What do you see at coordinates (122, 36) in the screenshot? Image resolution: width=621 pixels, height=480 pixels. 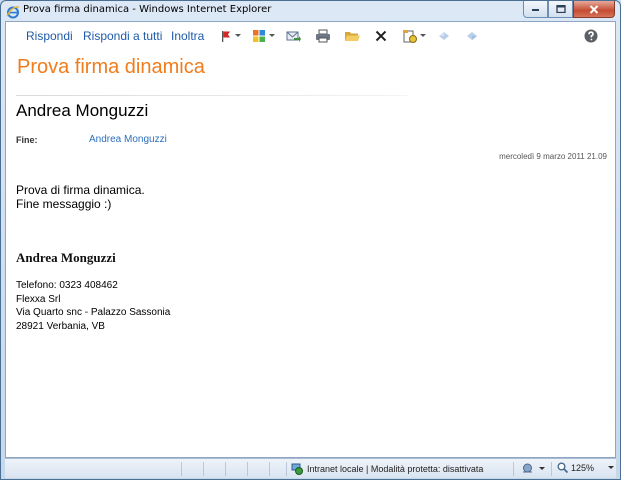 I see `reply-all-button: Rispondi a tutti` at bounding box center [122, 36].